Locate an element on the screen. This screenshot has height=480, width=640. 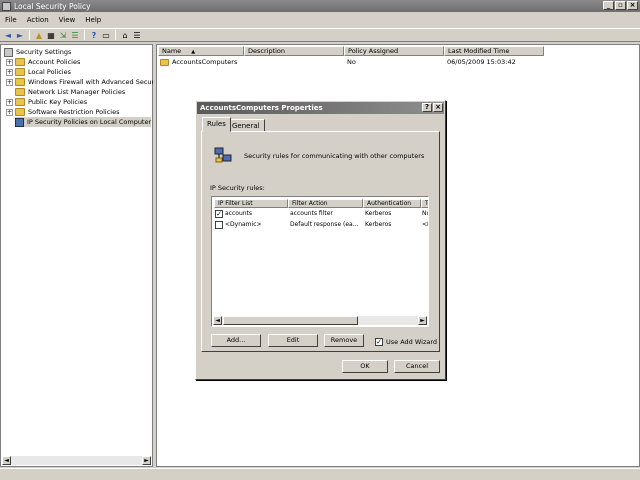
menu-view: View is located at coordinates (67, 20).